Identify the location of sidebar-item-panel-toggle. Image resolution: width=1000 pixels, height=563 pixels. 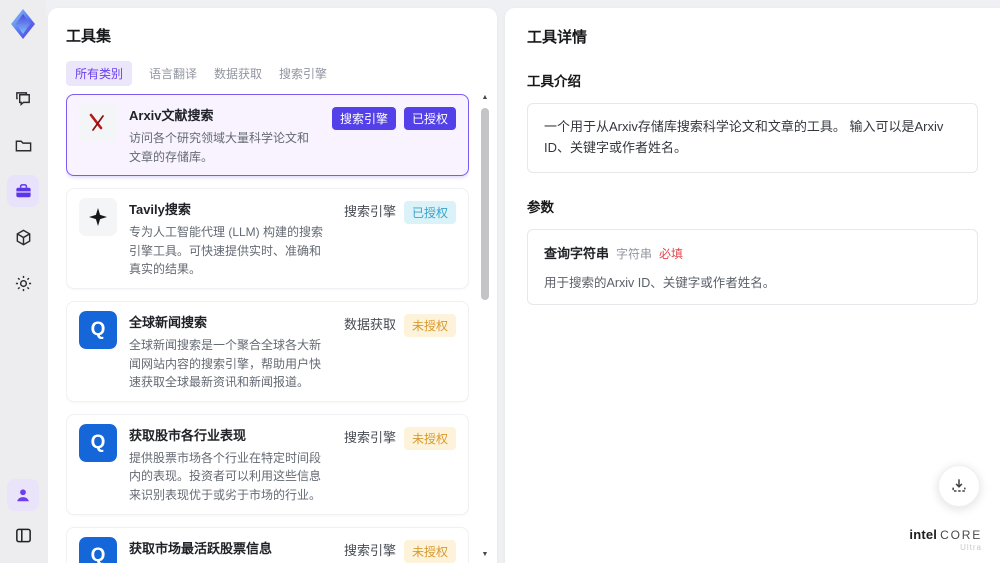
(23, 535).